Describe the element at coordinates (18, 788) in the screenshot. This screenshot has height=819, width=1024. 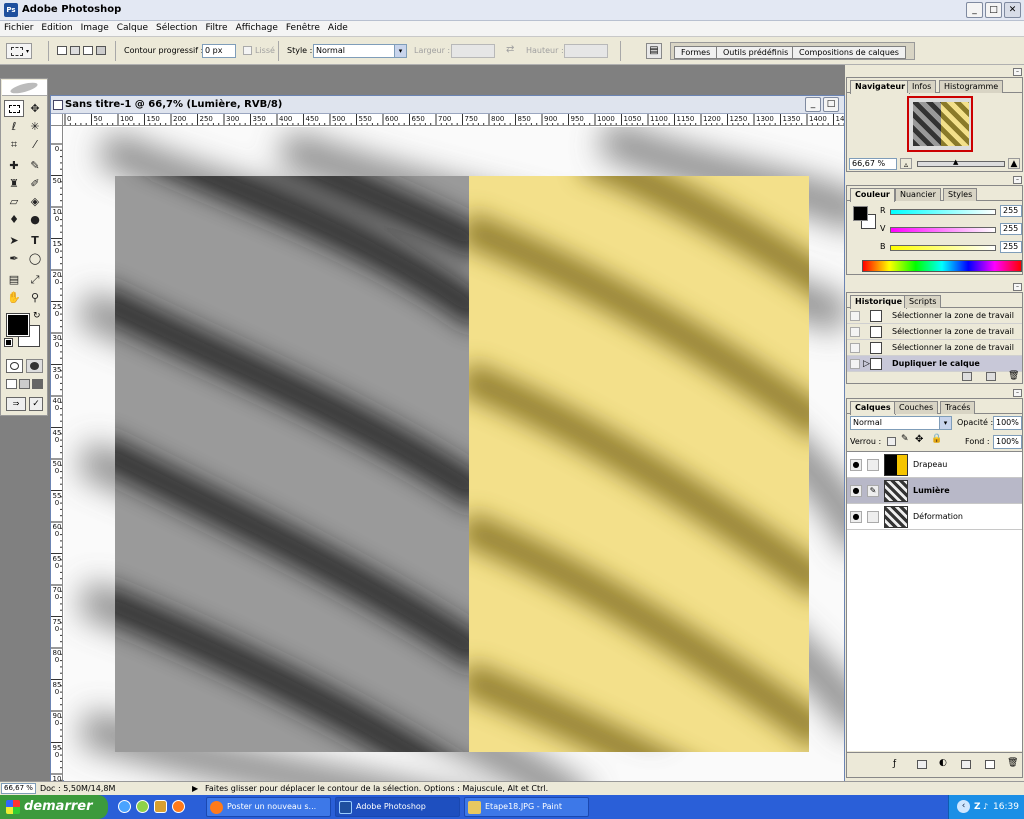
I see `status-zoom-input: 66,67 %` at that location.